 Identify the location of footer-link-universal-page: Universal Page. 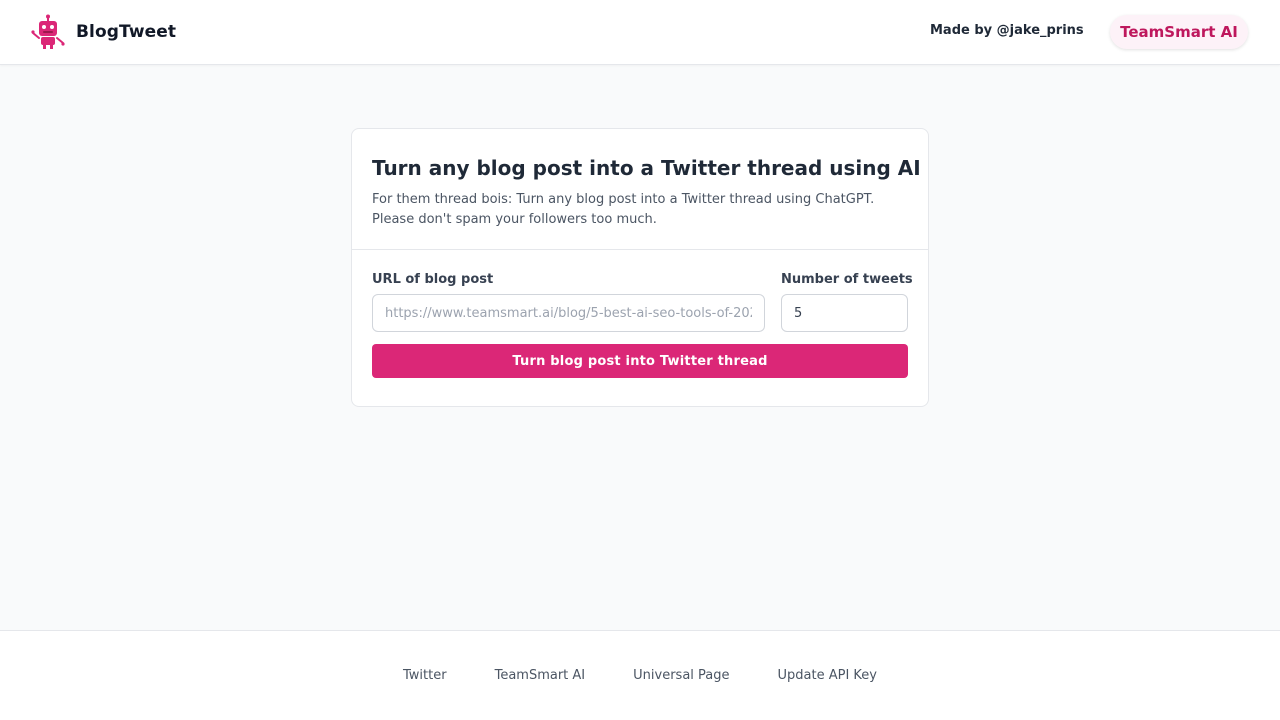
(681, 675).